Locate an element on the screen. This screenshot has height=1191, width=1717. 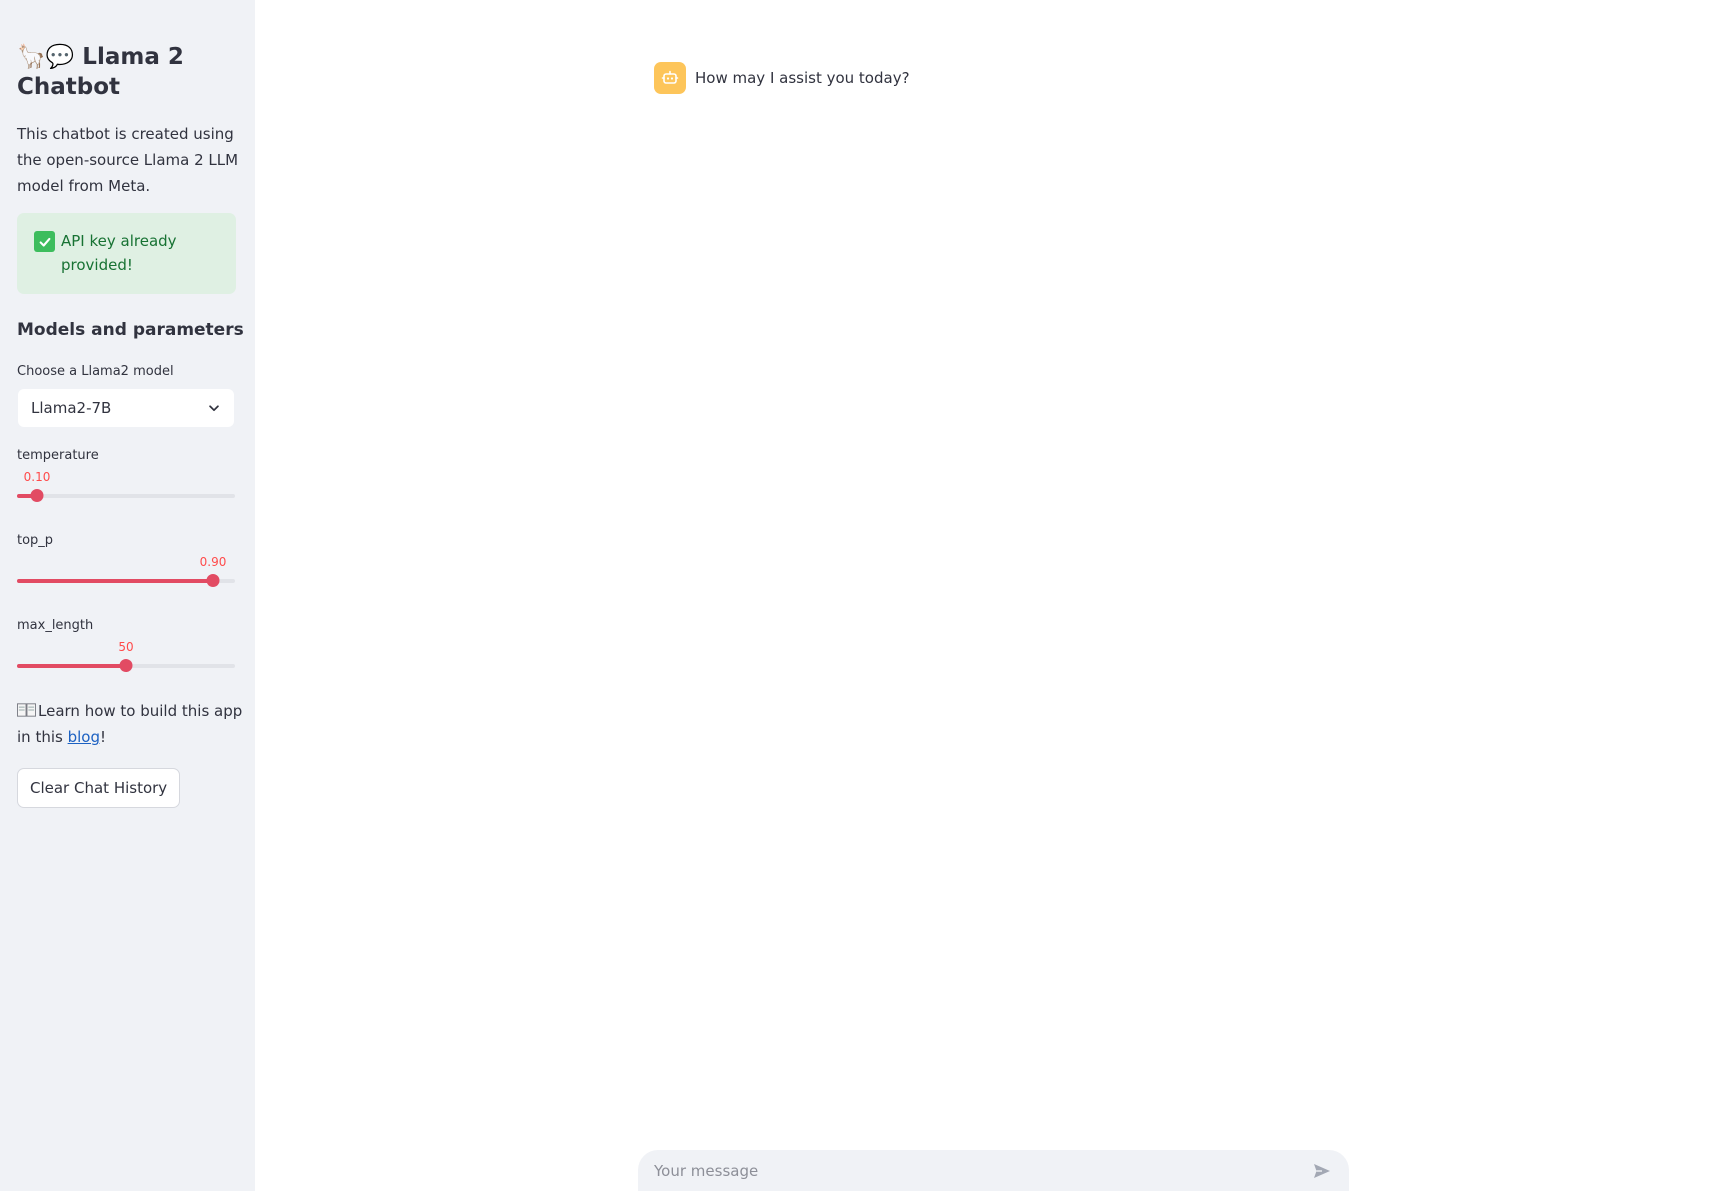
slider-value: 0.90 is located at coordinates (213, 562).